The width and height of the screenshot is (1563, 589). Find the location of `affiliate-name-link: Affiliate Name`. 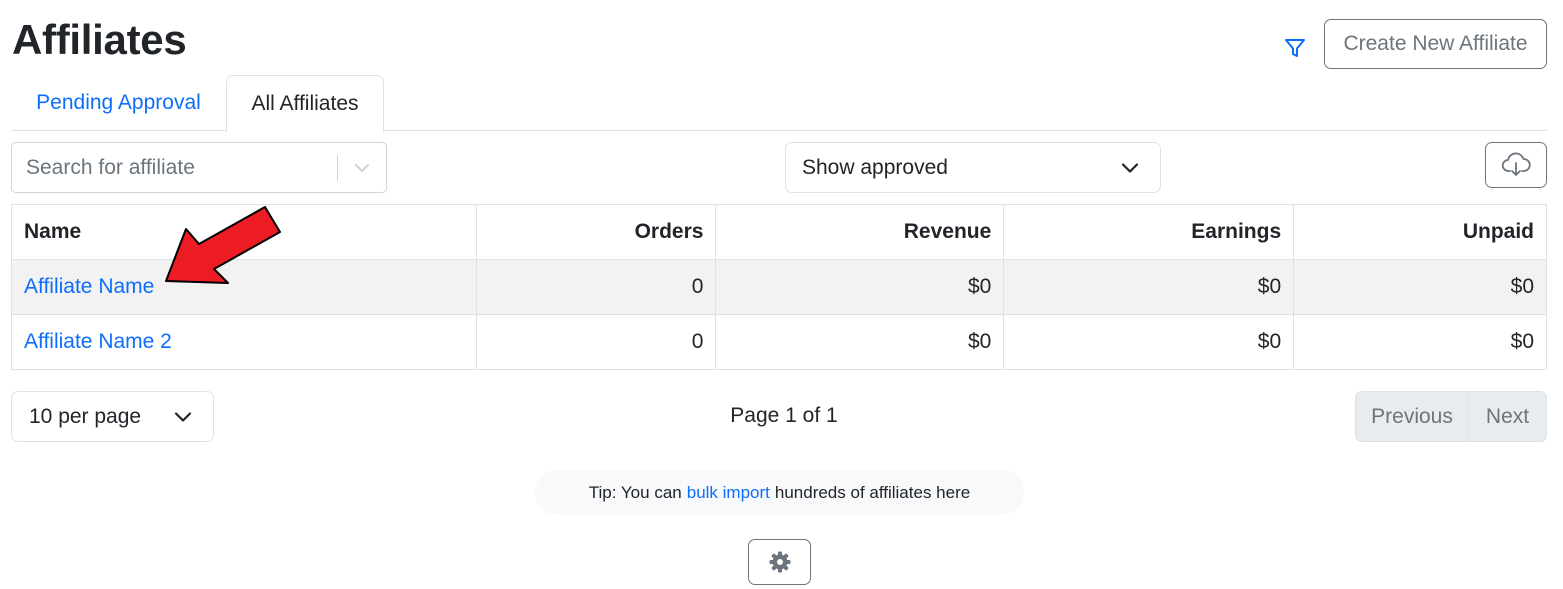

affiliate-name-link: Affiliate Name is located at coordinates (89, 286).